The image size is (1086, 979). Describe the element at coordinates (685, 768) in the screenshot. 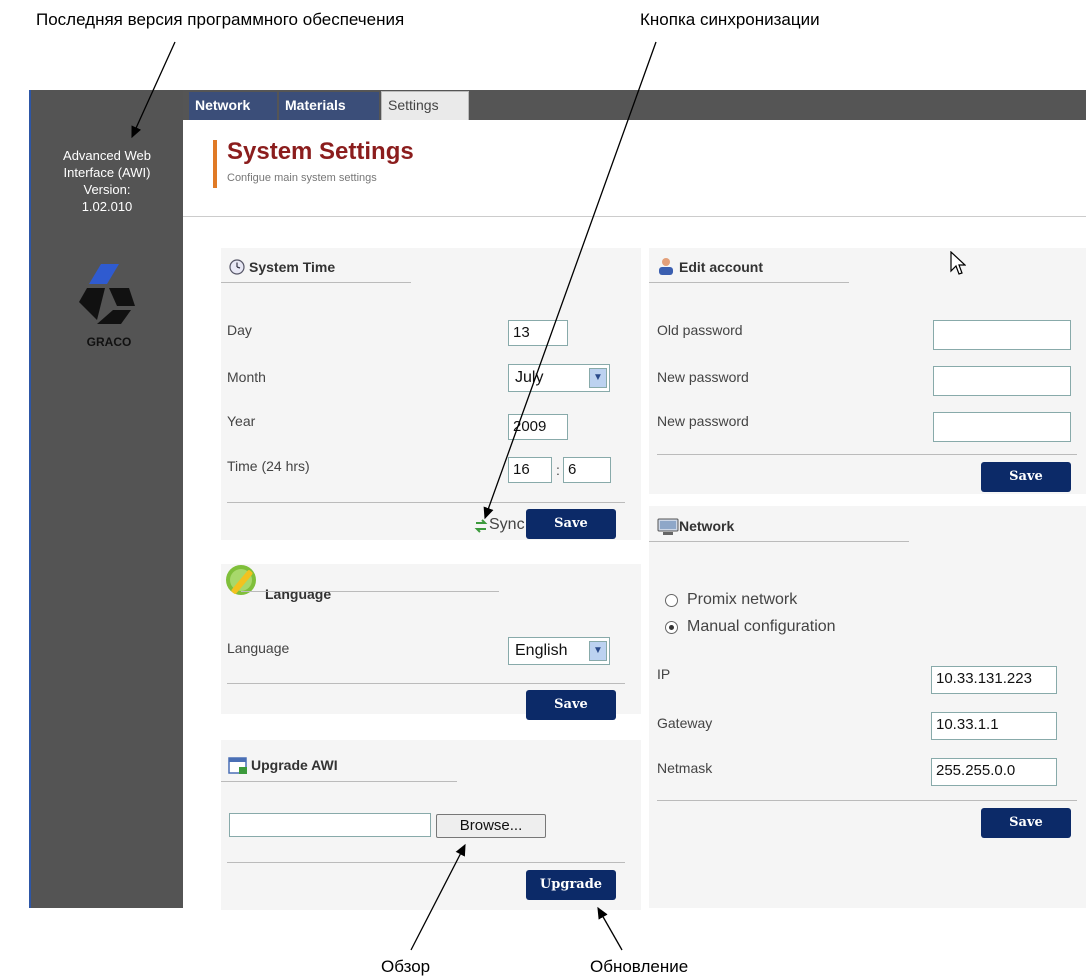

I see `netmask-label: Netmask` at that location.